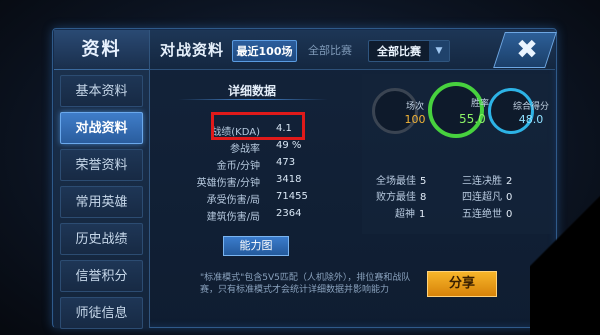 This screenshot has height=335, width=600. I want to click on best-value: 5, so click(423, 181).